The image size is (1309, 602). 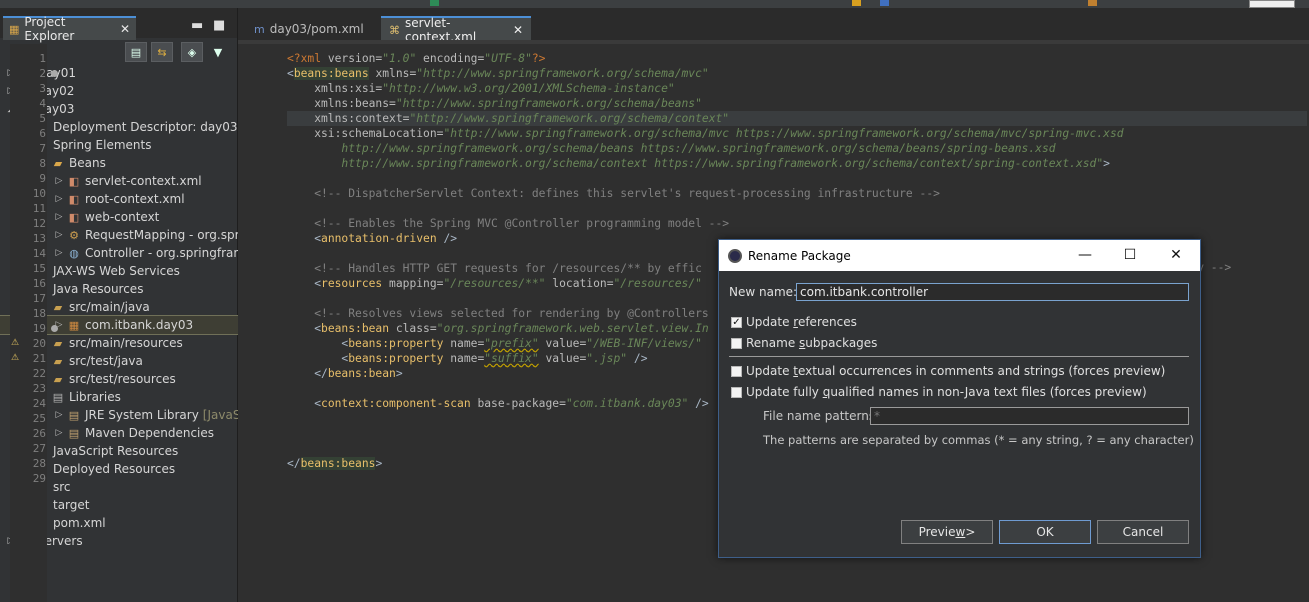 I want to click on library-jar-icon: ▤, so click(x=74, y=433).